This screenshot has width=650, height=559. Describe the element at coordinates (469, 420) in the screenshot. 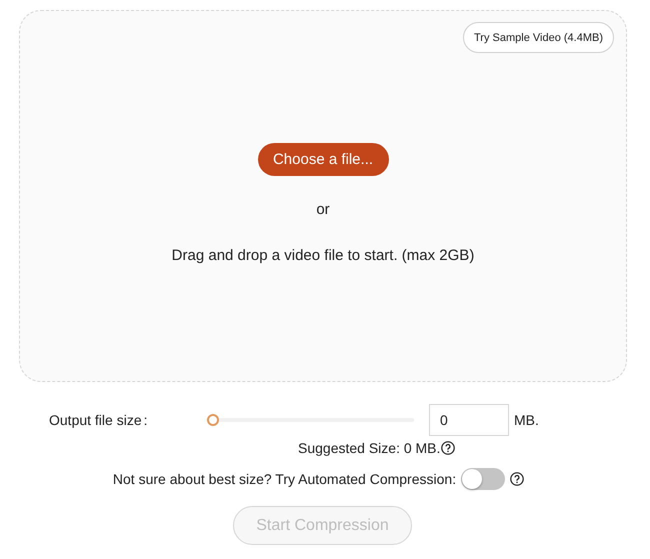

I see `size-input: 0` at that location.